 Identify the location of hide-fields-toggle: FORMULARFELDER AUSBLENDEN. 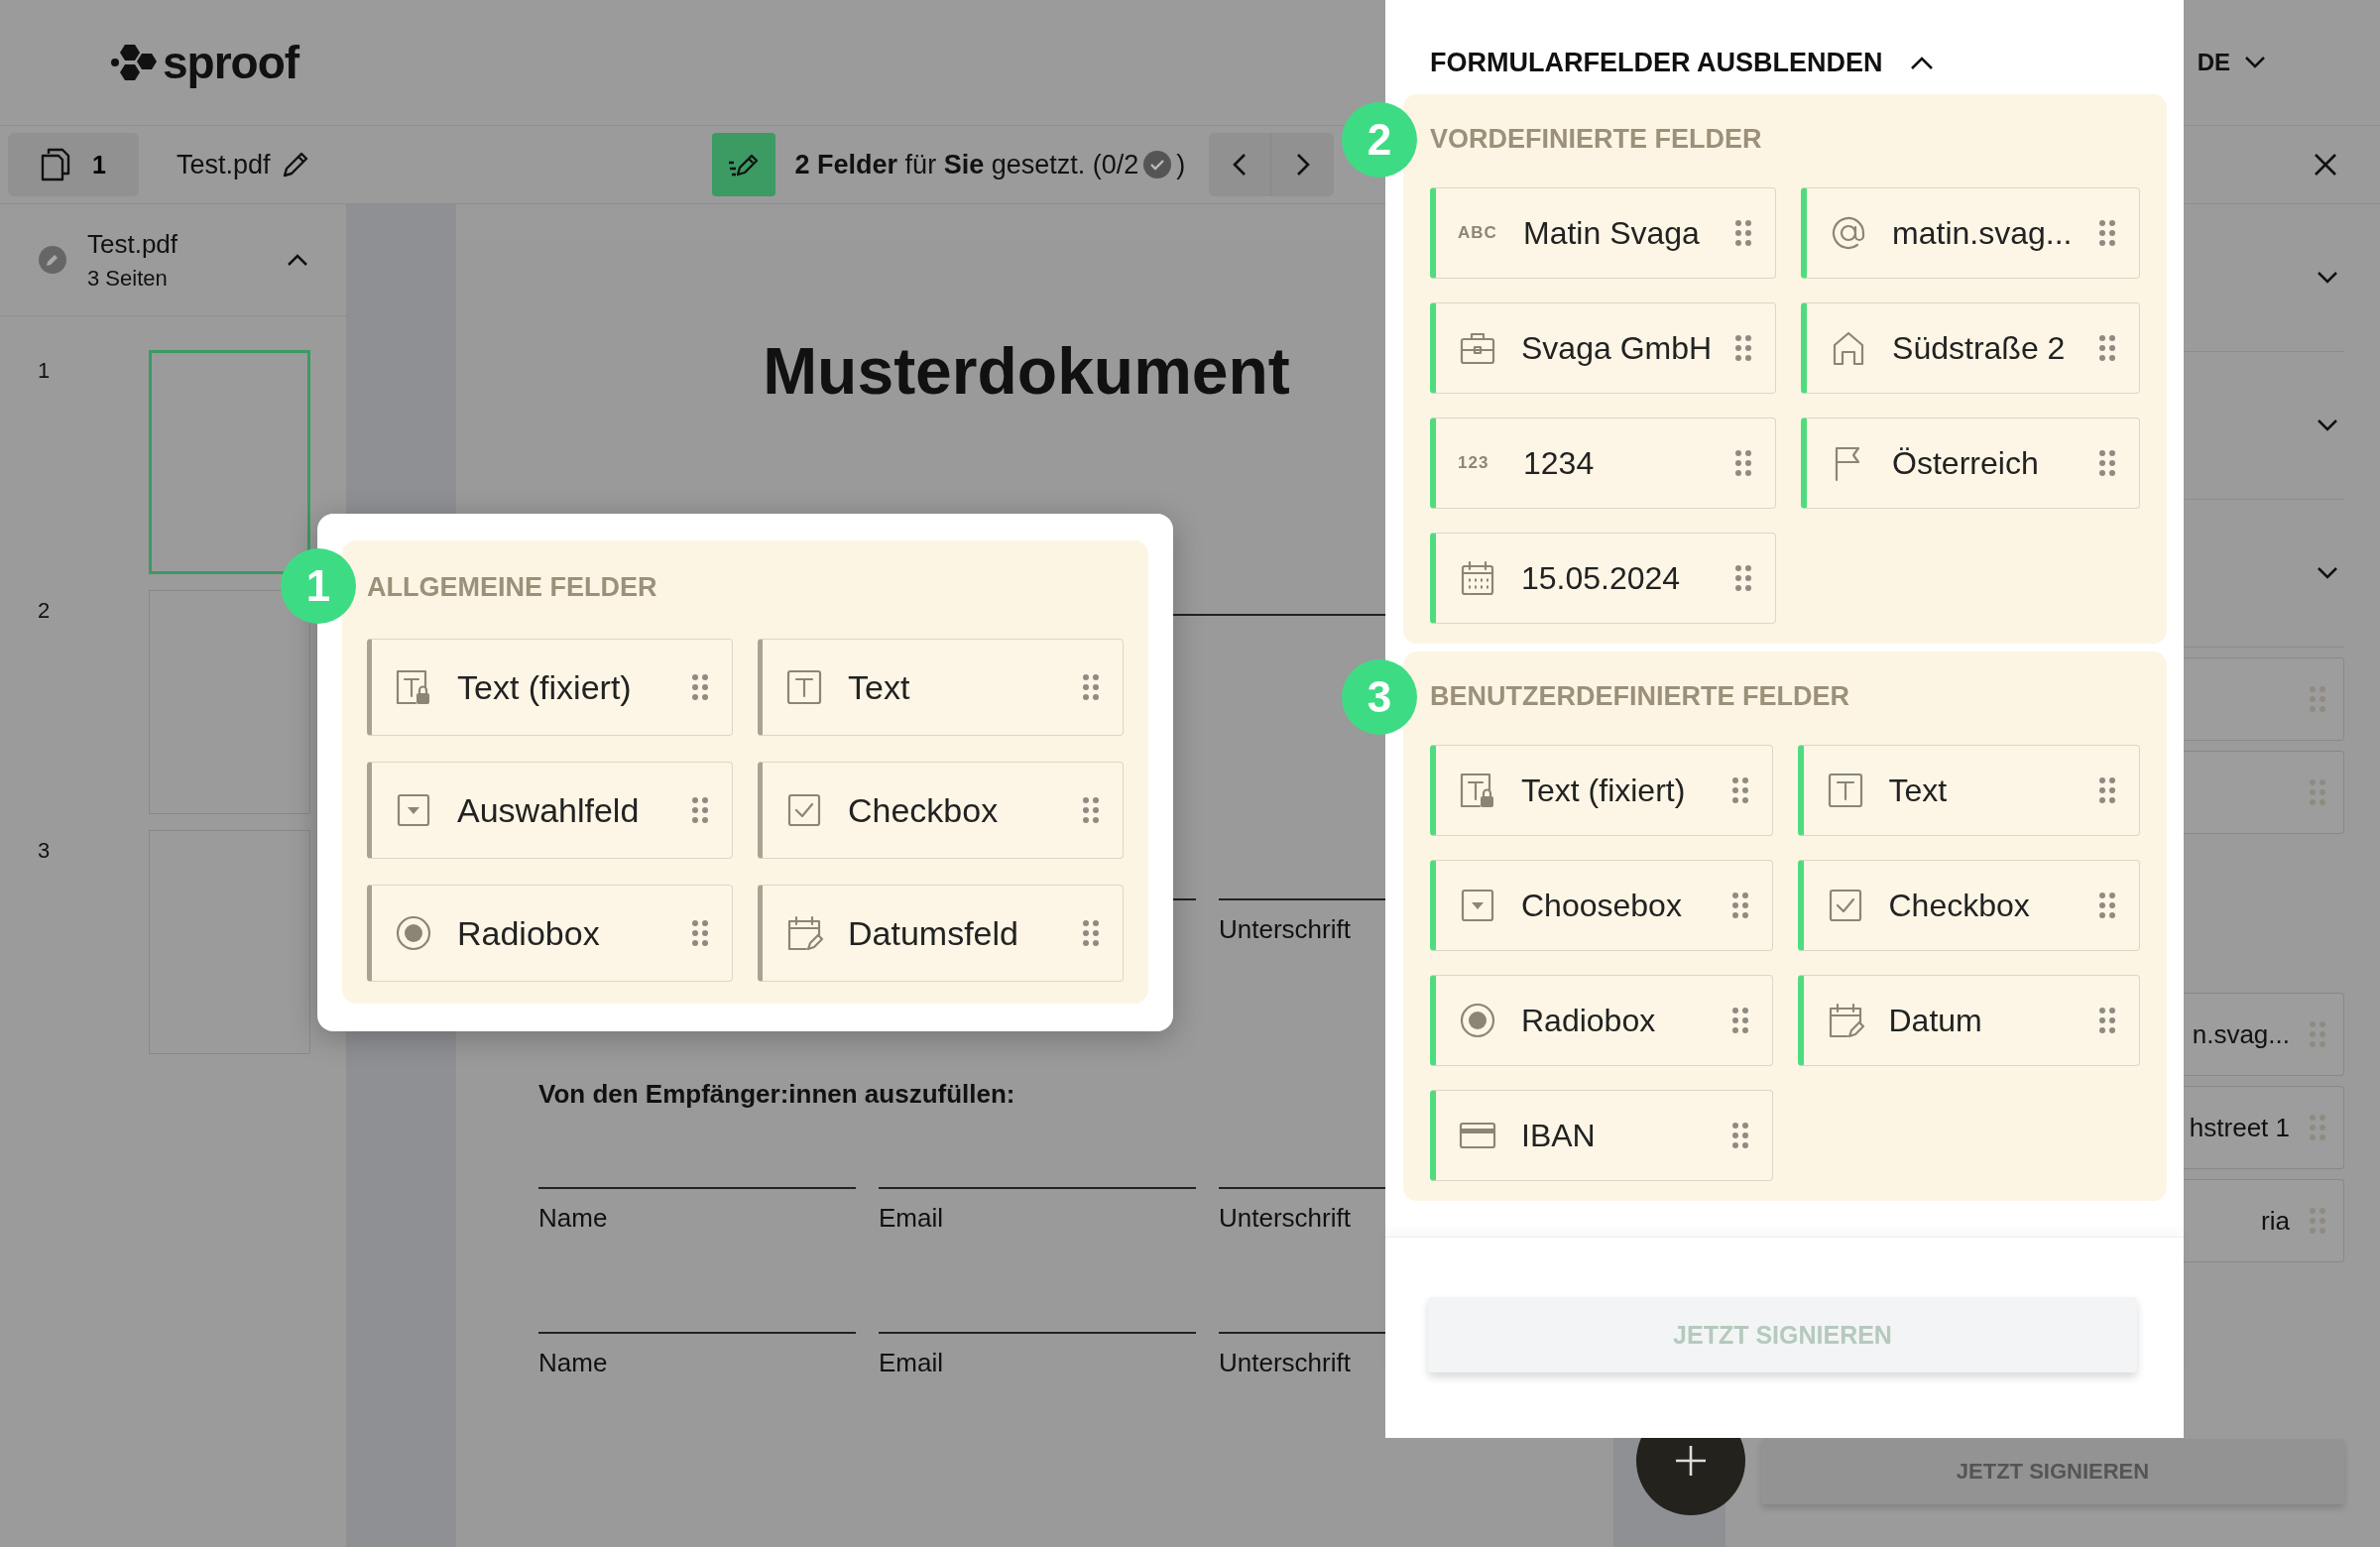
(1785, 47).